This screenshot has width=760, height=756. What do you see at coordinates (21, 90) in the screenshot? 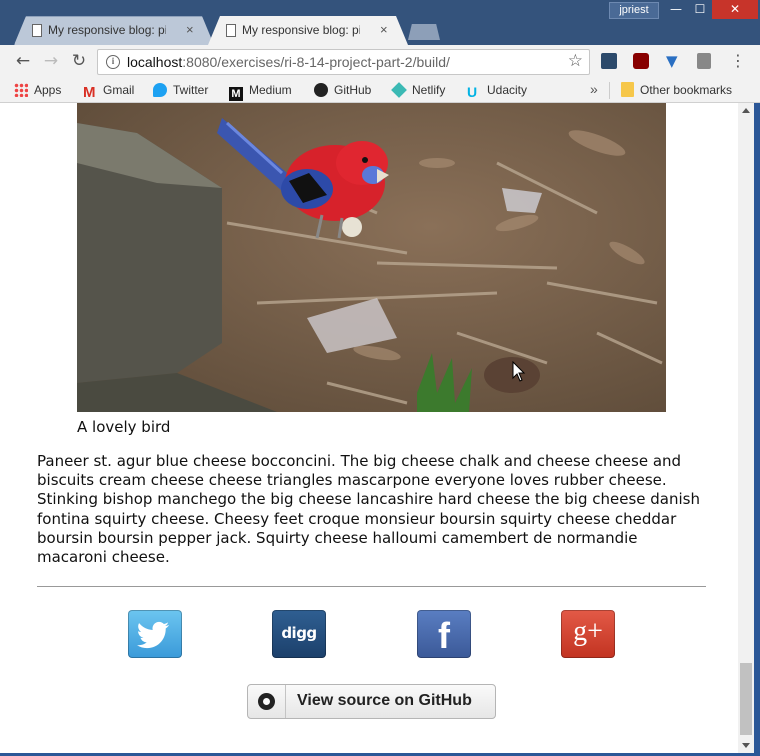
I see `apps-grid-icon` at bounding box center [21, 90].